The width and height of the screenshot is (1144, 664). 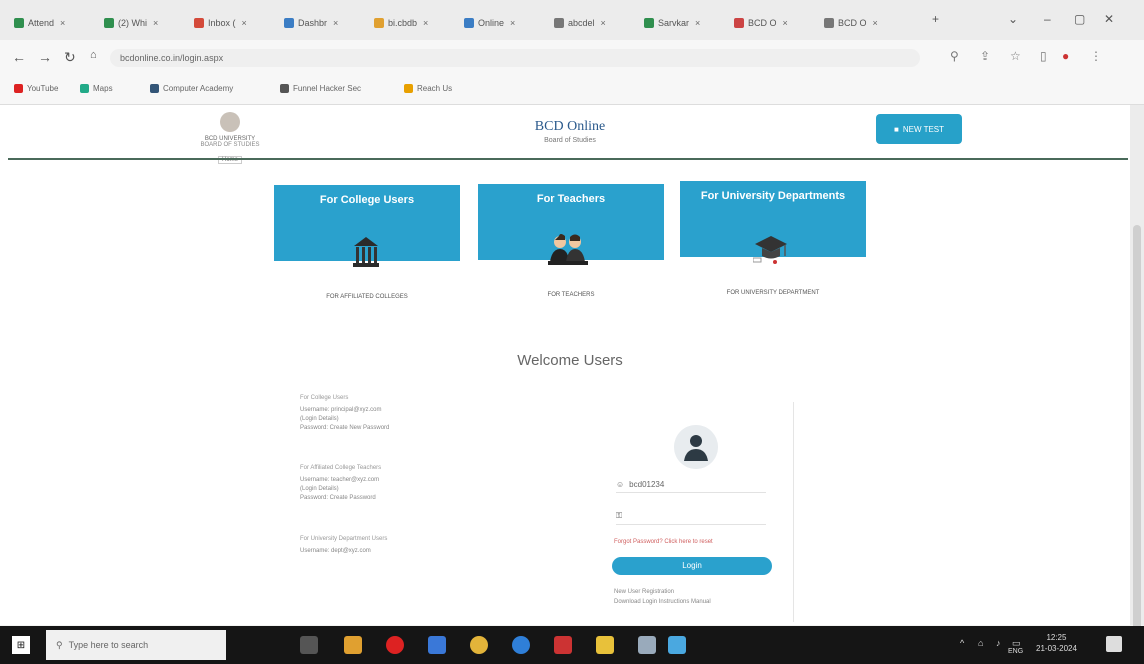 What do you see at coordinates (59, 644) in the screenshot?
I see `search-icon: ⚲` at bounding box center [59, 644].